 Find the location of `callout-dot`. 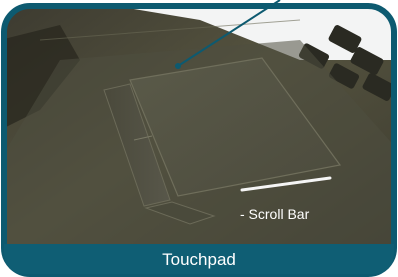

callout-dot is located at coordinates (178, 66).